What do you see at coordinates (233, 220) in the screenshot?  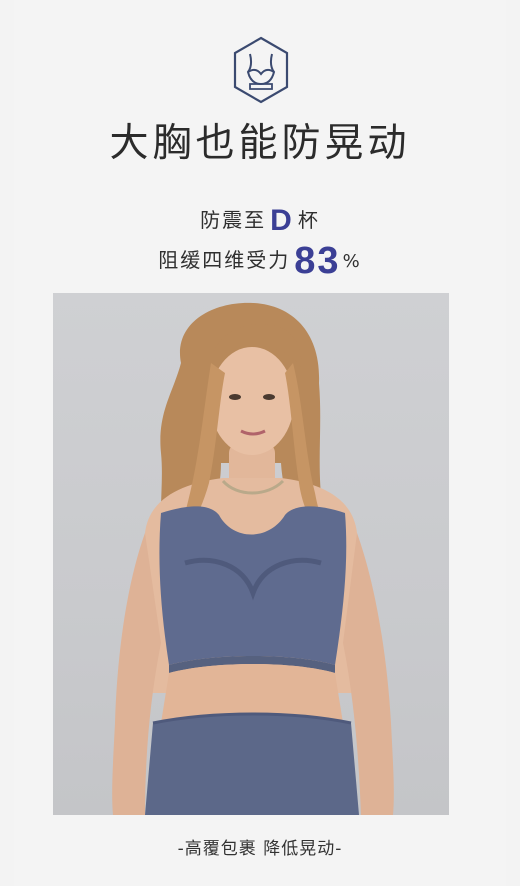 I see `spec-cup-prefix: 防震至` at bounding box center [233, 220].